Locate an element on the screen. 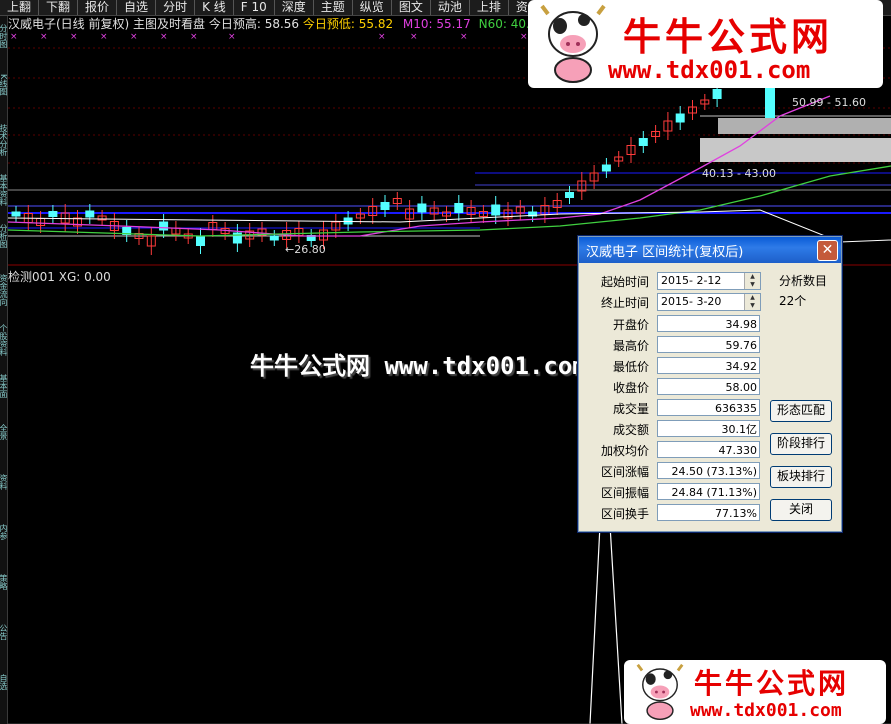 The width and height of the screenshot is (891, 724). watermark-bottom: 牛牛公式网 www.tdx001.com is located at coordinates (755, 692).